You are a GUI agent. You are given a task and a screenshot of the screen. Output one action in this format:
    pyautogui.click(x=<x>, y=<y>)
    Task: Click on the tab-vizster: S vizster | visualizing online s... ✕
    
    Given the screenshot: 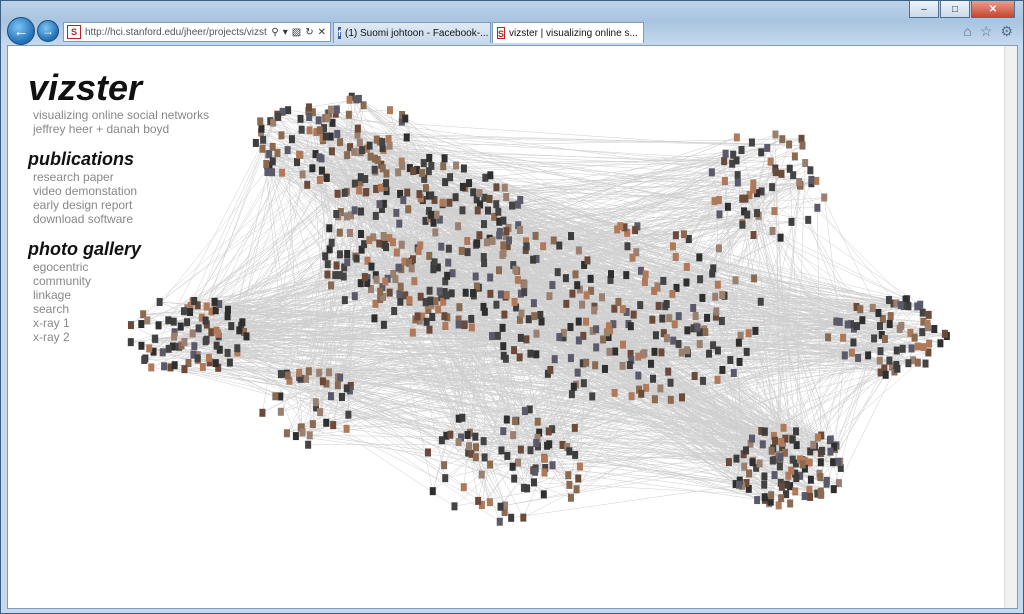 What is the action you would take?
    pyautogui.click(x=568, y=32)
    